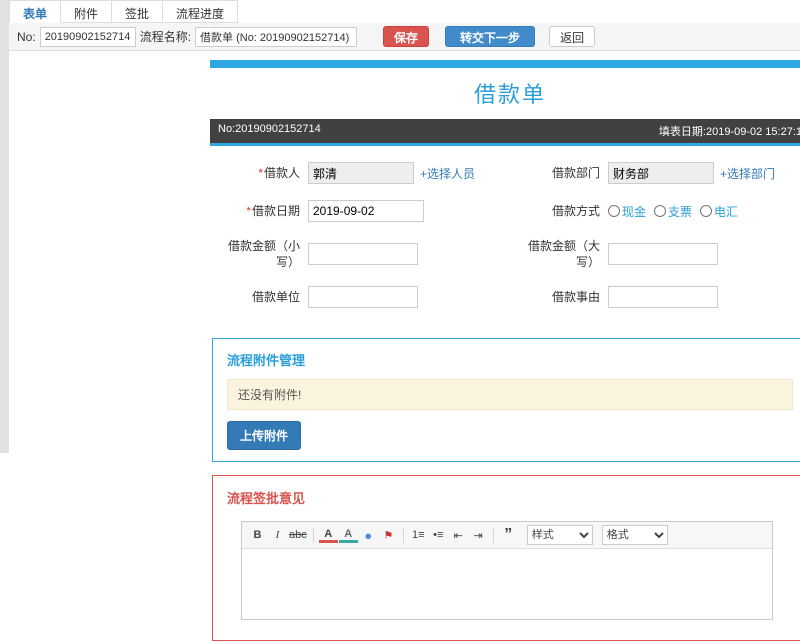 The height and width of the screenshot is (641, 800). I want to click on tab-approval: 签批, so click(138, 11).